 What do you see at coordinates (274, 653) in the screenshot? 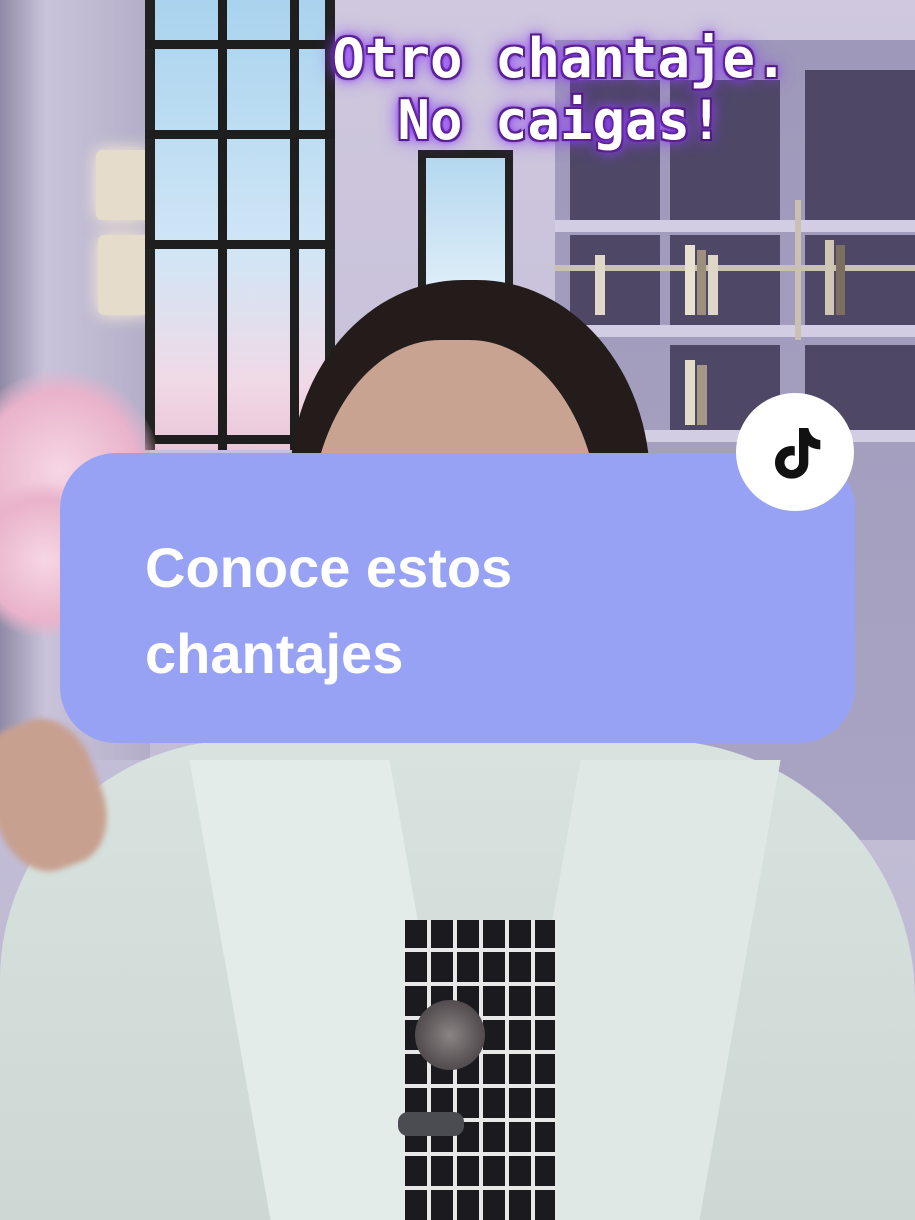
I see `card-title-line-2: chantajes` at bounding box center [274, 653].